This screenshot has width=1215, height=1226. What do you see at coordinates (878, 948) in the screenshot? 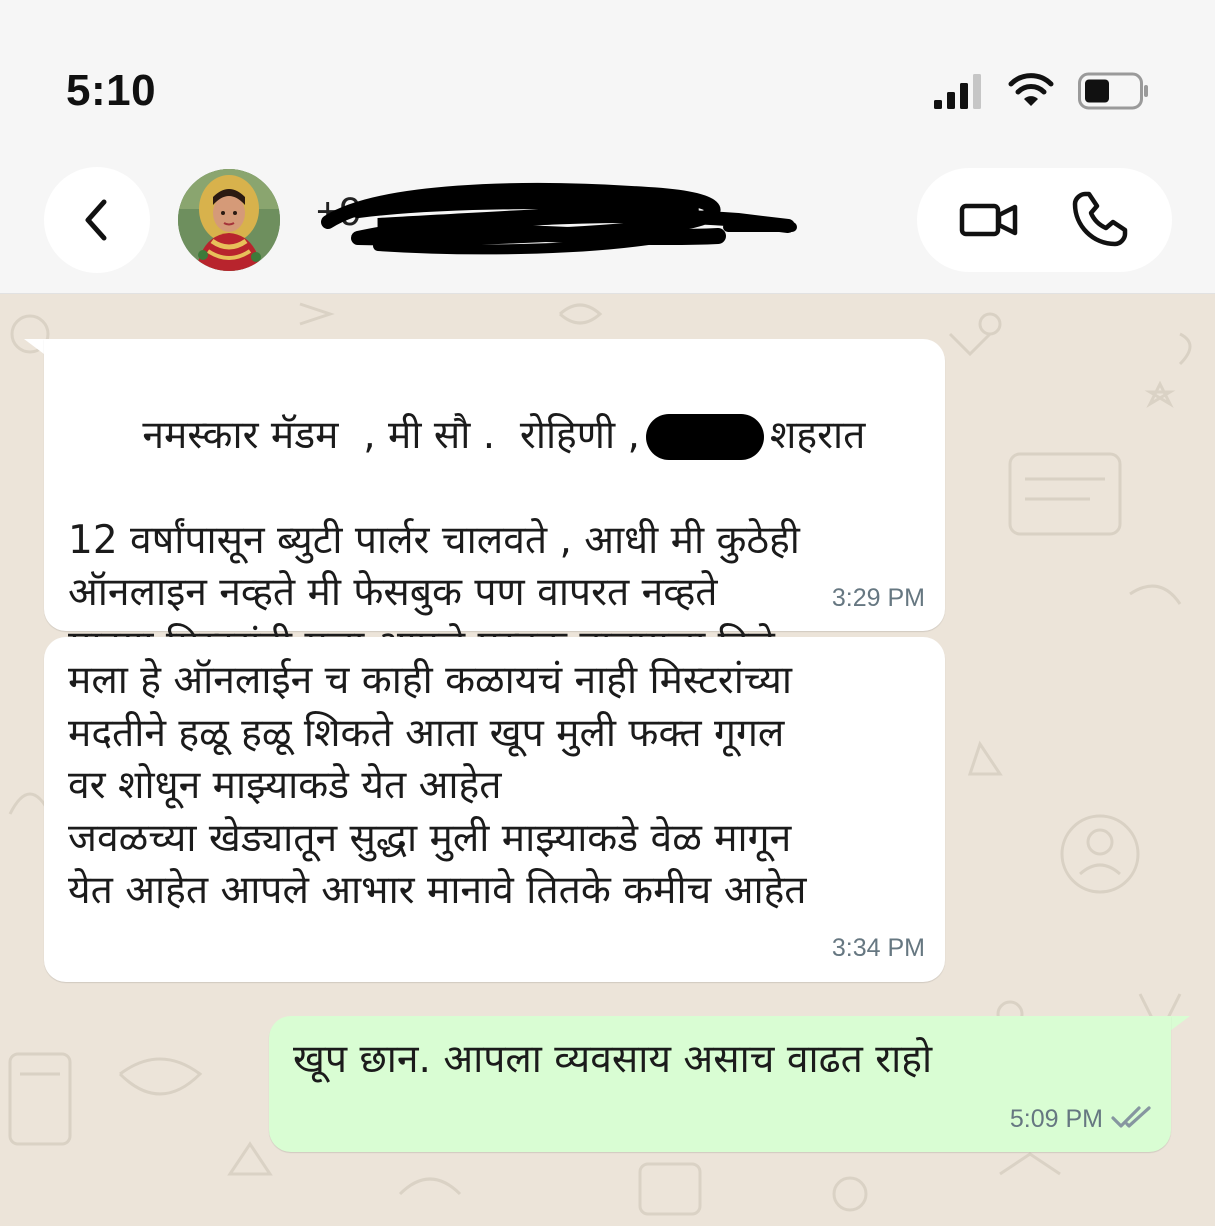
I see `message-timestamp: 3:34 PM` at bounding box center [878, 948].